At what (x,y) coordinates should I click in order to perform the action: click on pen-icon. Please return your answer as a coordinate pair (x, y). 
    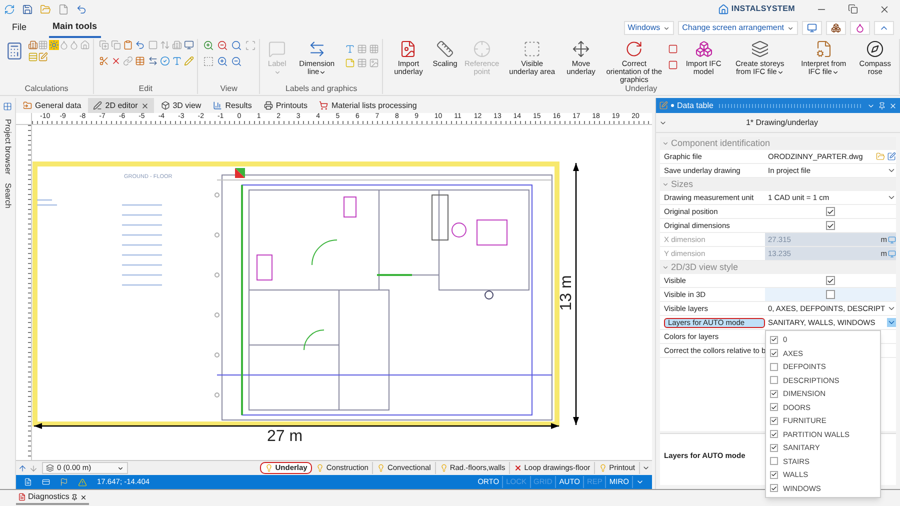
    Looking at the image, I should click on (97, 105).